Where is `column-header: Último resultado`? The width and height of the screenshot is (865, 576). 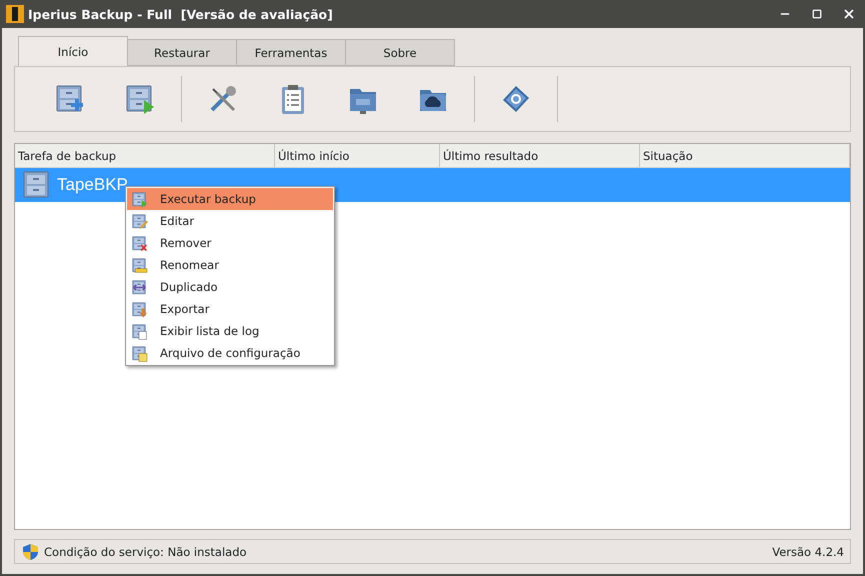 column-header: Último resultado is located at coordinates (540, 155).